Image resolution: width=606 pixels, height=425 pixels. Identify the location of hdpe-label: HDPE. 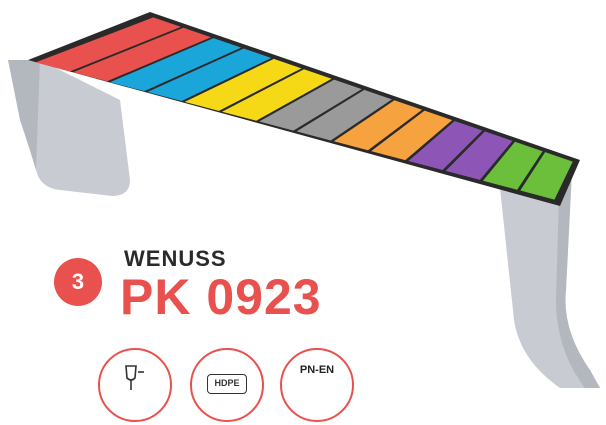
(227, 384).